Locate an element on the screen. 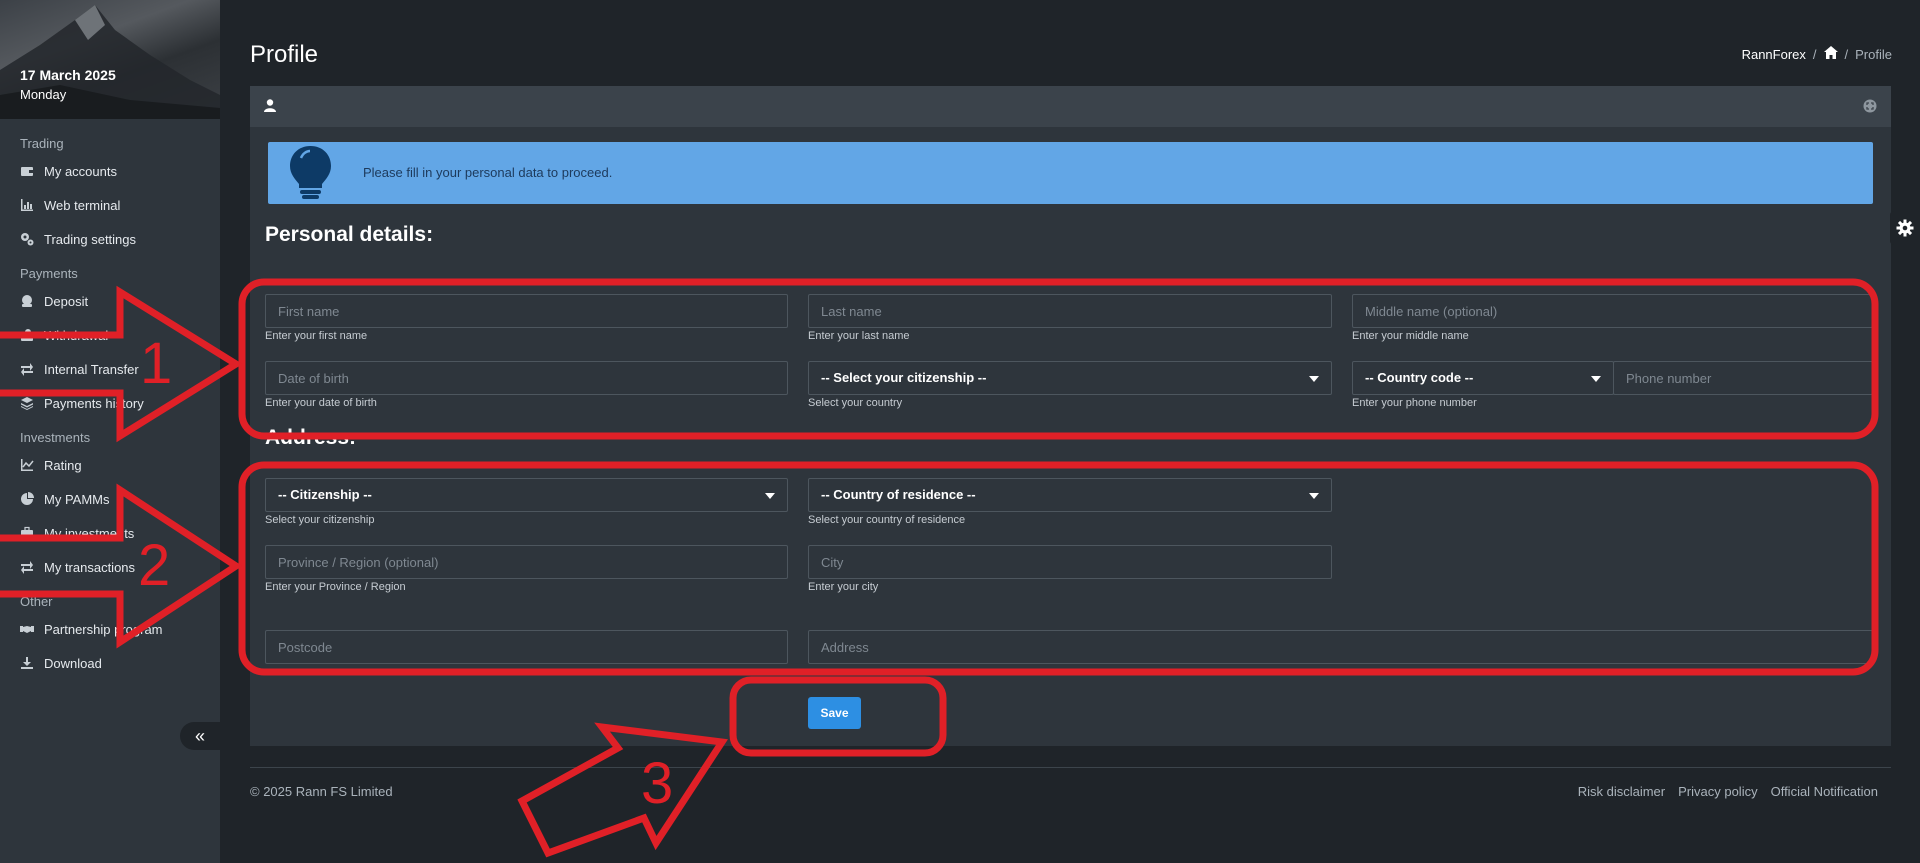  official-notification-link: Official Notification is located at coordinates (1824, 791).